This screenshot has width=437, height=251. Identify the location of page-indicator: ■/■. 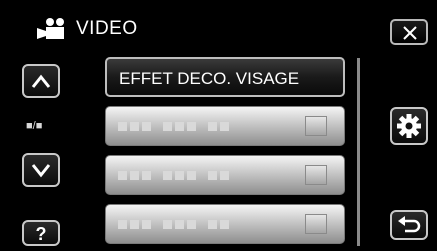
(34, 126).